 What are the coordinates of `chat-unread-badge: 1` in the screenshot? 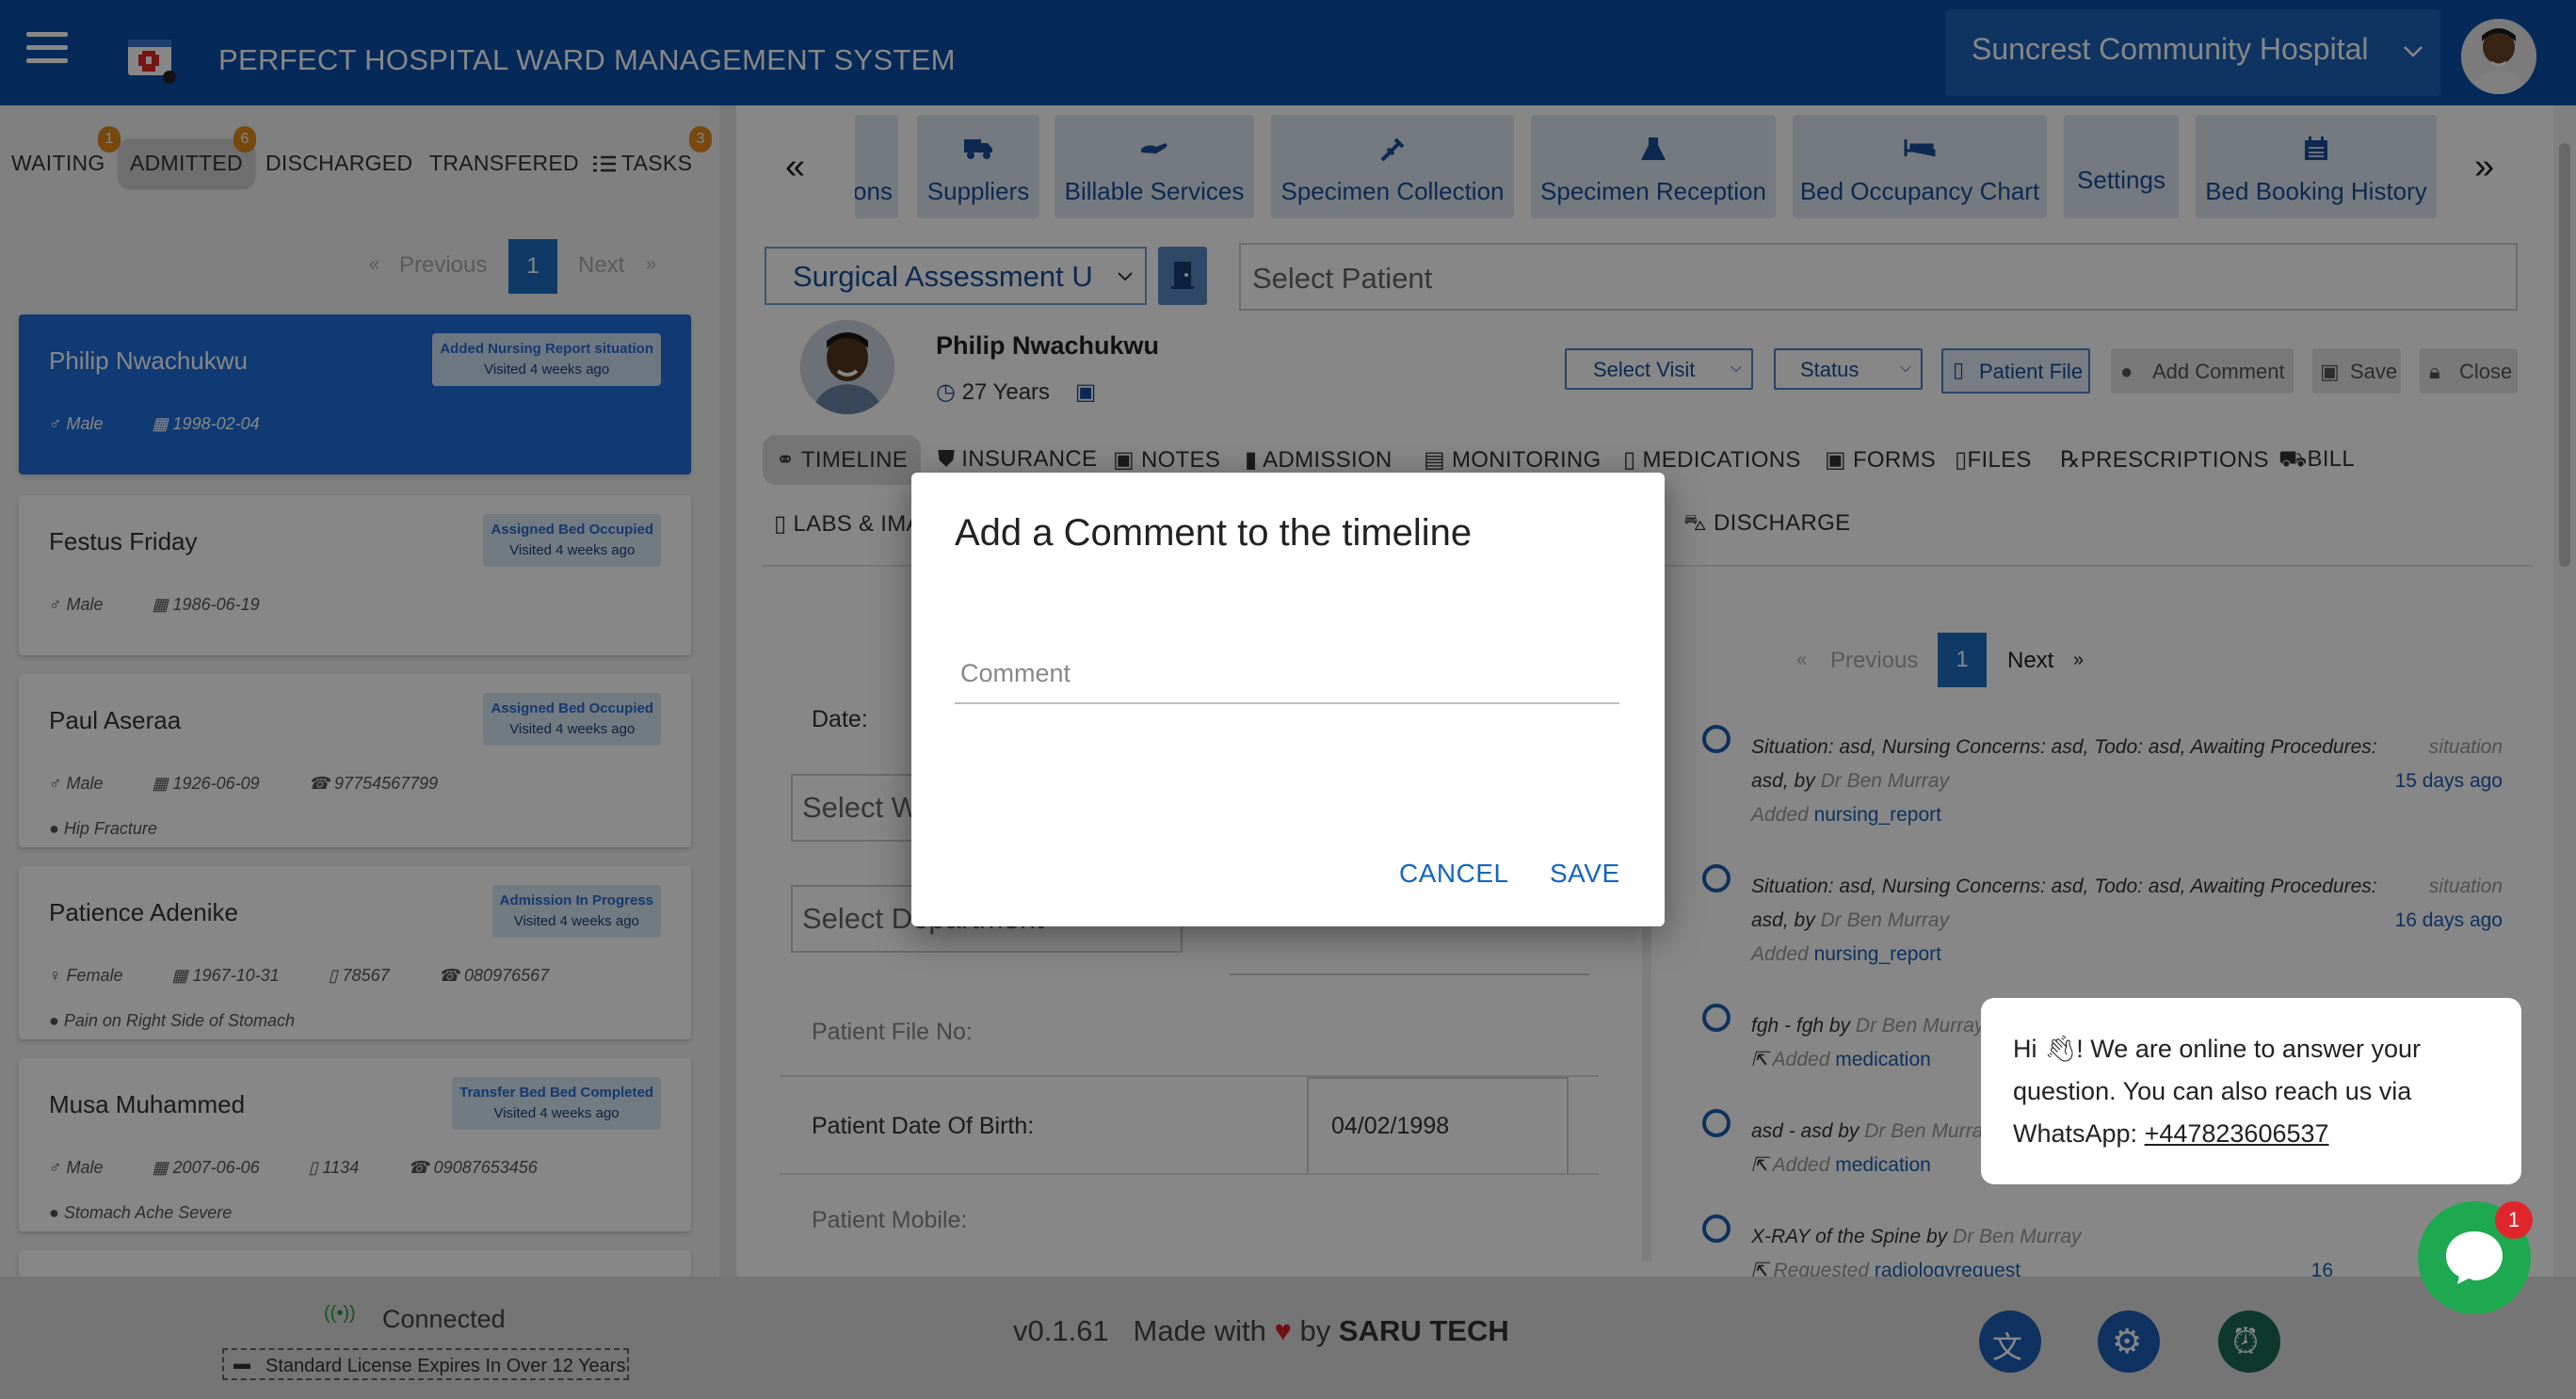 It's located at (2514, 1220).